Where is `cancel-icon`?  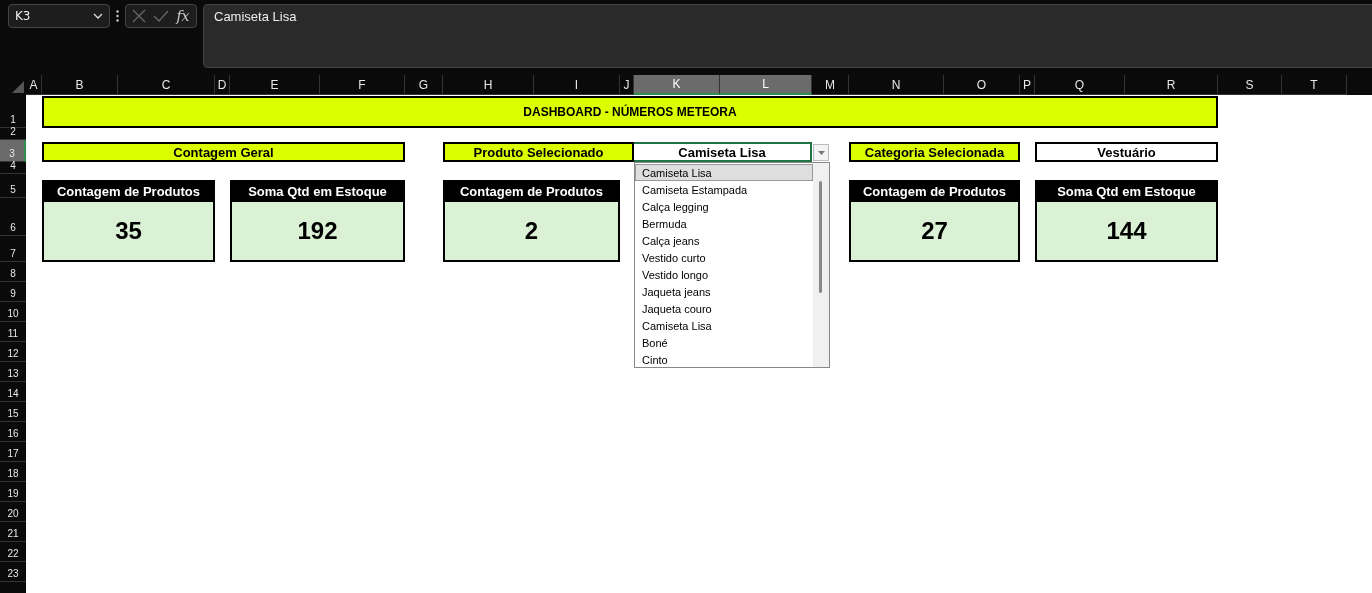 cancel-icon is located at coordinates (139, 16).